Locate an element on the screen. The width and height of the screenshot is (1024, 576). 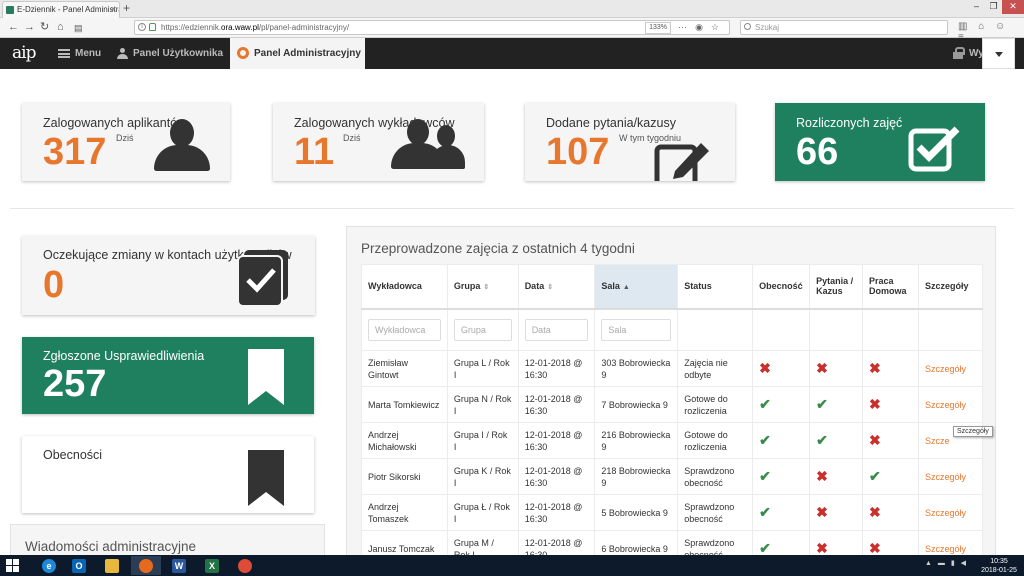
nav-menu: Menu is located at coordinates (79, 53).